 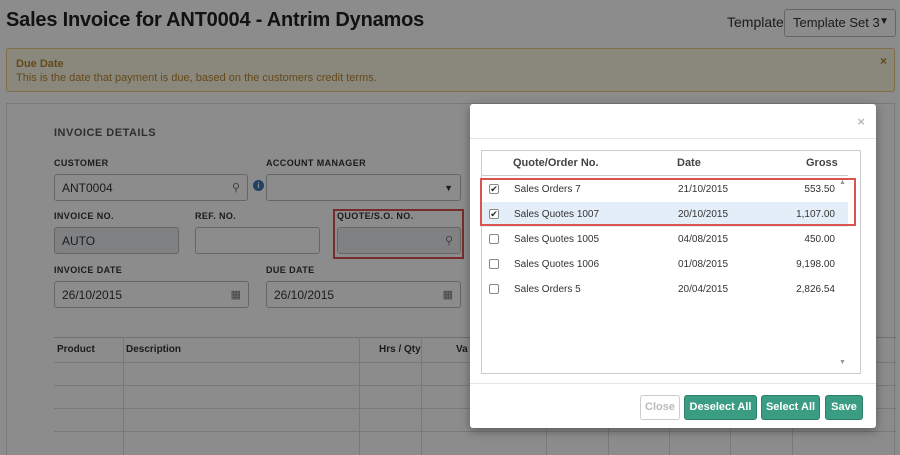 I want to click on item-date: 01/08/2015, so click(x=703, y=264).